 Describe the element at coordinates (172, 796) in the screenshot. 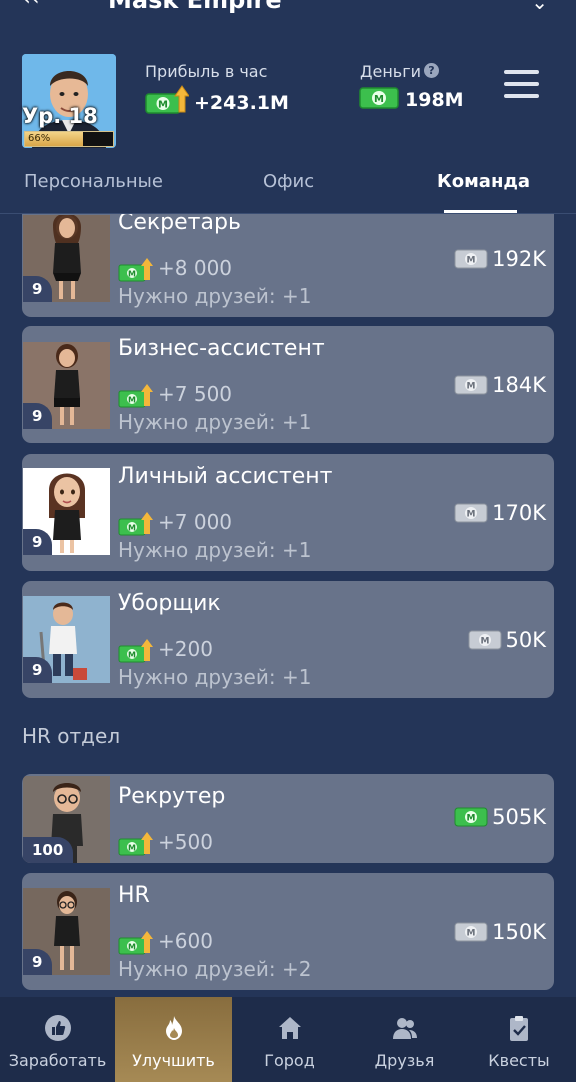

I see `upgrade-name: Рекрутер` at that location.